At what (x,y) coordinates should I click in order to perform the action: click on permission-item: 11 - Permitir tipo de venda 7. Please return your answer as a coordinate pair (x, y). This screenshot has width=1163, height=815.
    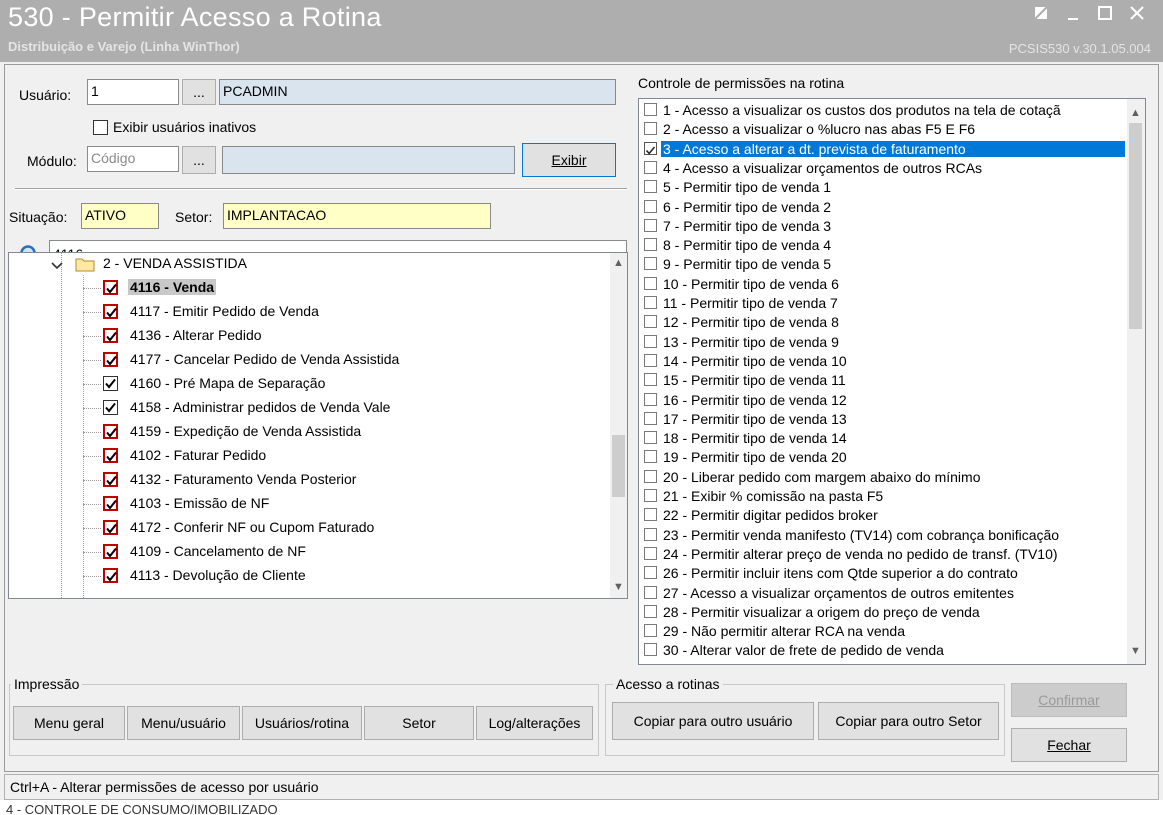
    Looking at the image, I should click on (884, 303).